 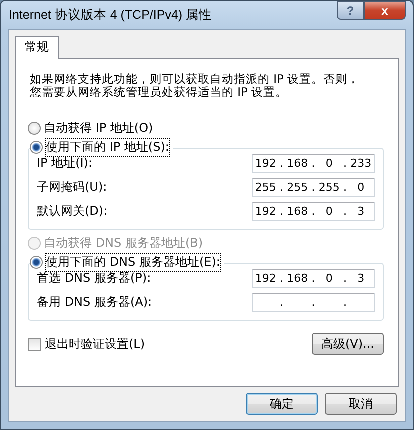 I want to click on field-label: IP 地址(I):, so click(x=65, y=163).